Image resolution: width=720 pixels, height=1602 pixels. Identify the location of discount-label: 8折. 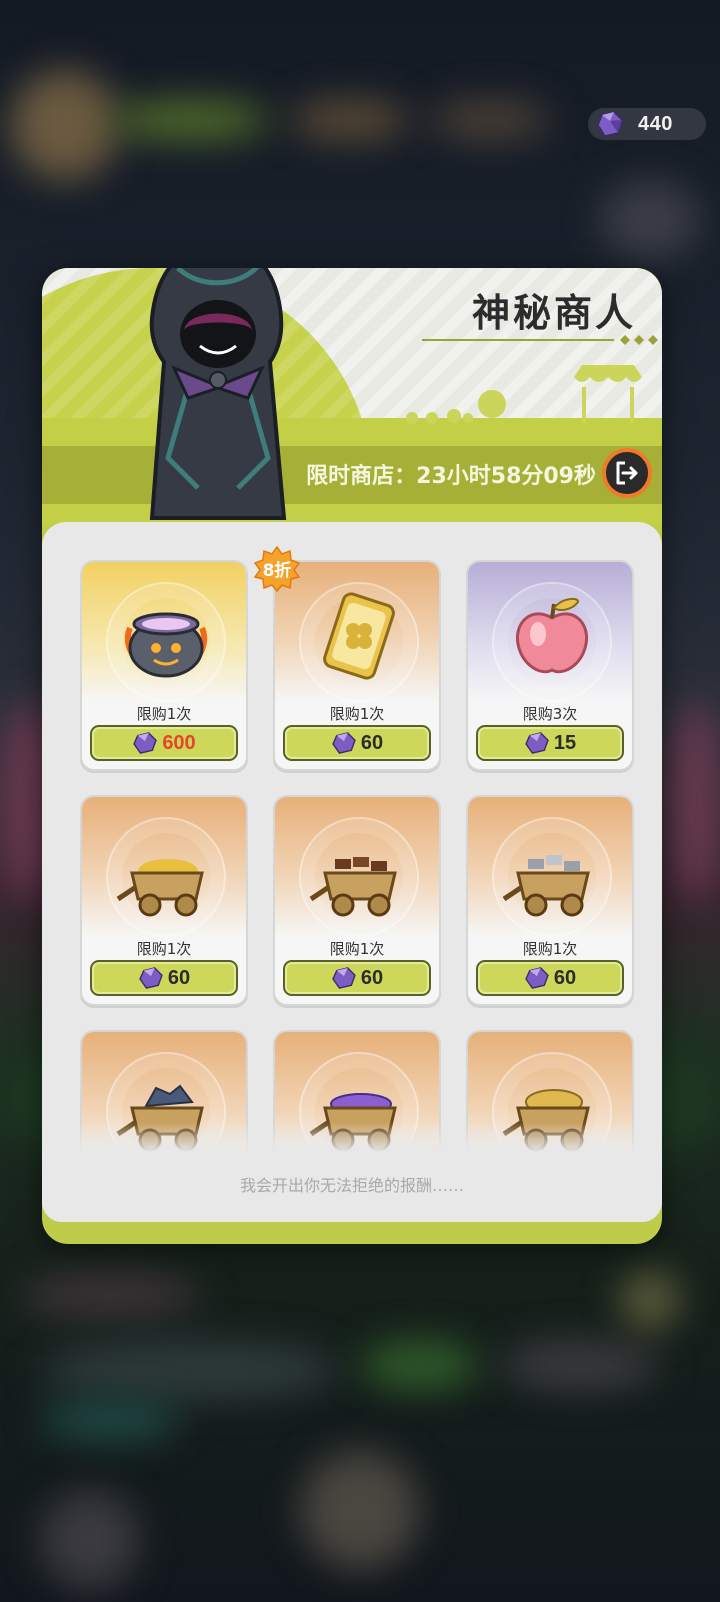
(277, 570).